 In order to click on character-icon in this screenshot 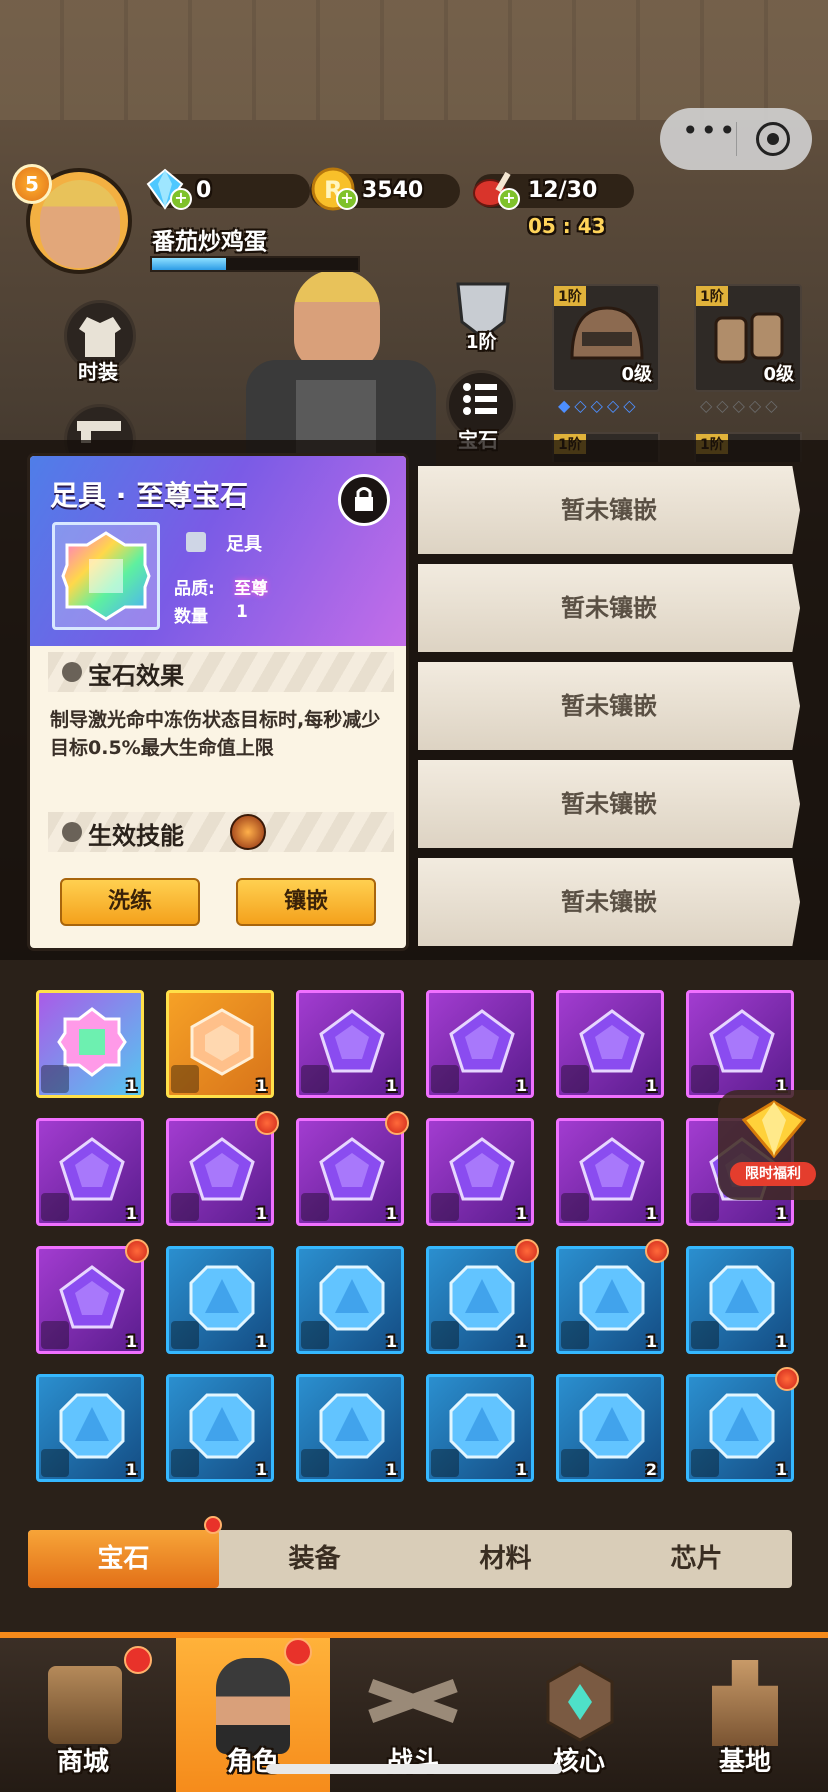, I will do `click(253, 1706)`.